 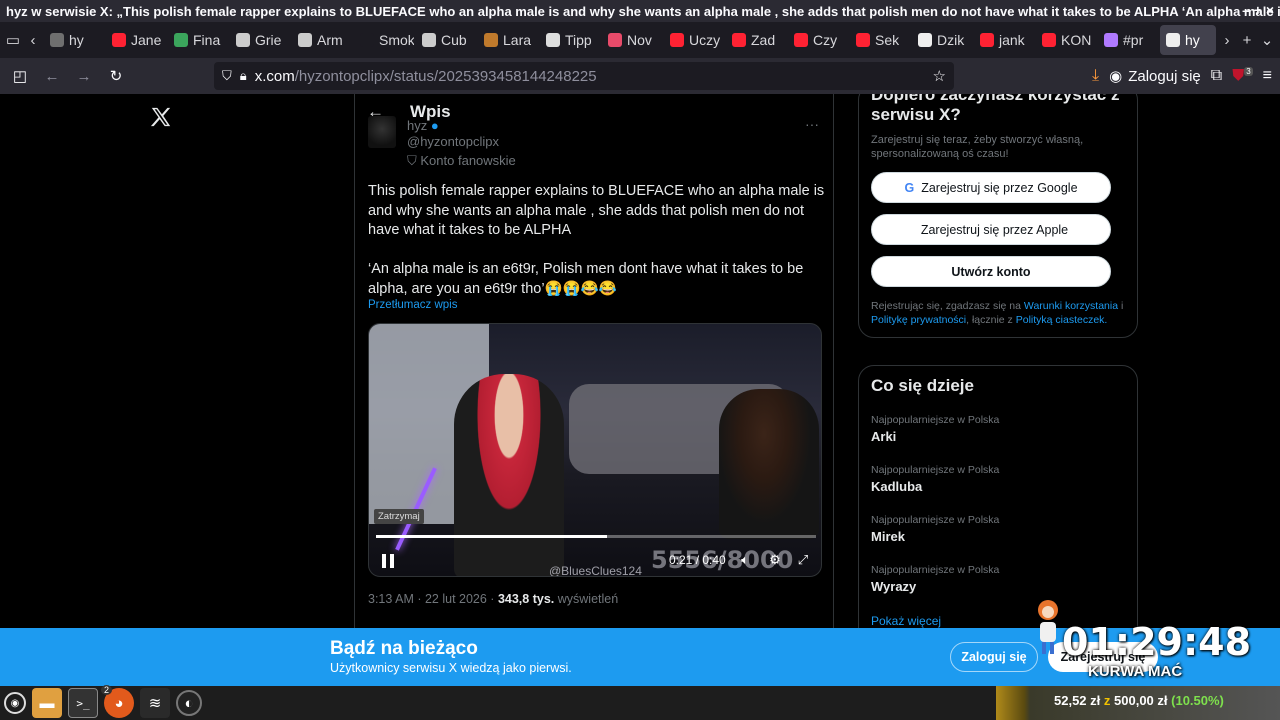 I want to click on browser-tab: Tipp, so click(x=570, y=40).